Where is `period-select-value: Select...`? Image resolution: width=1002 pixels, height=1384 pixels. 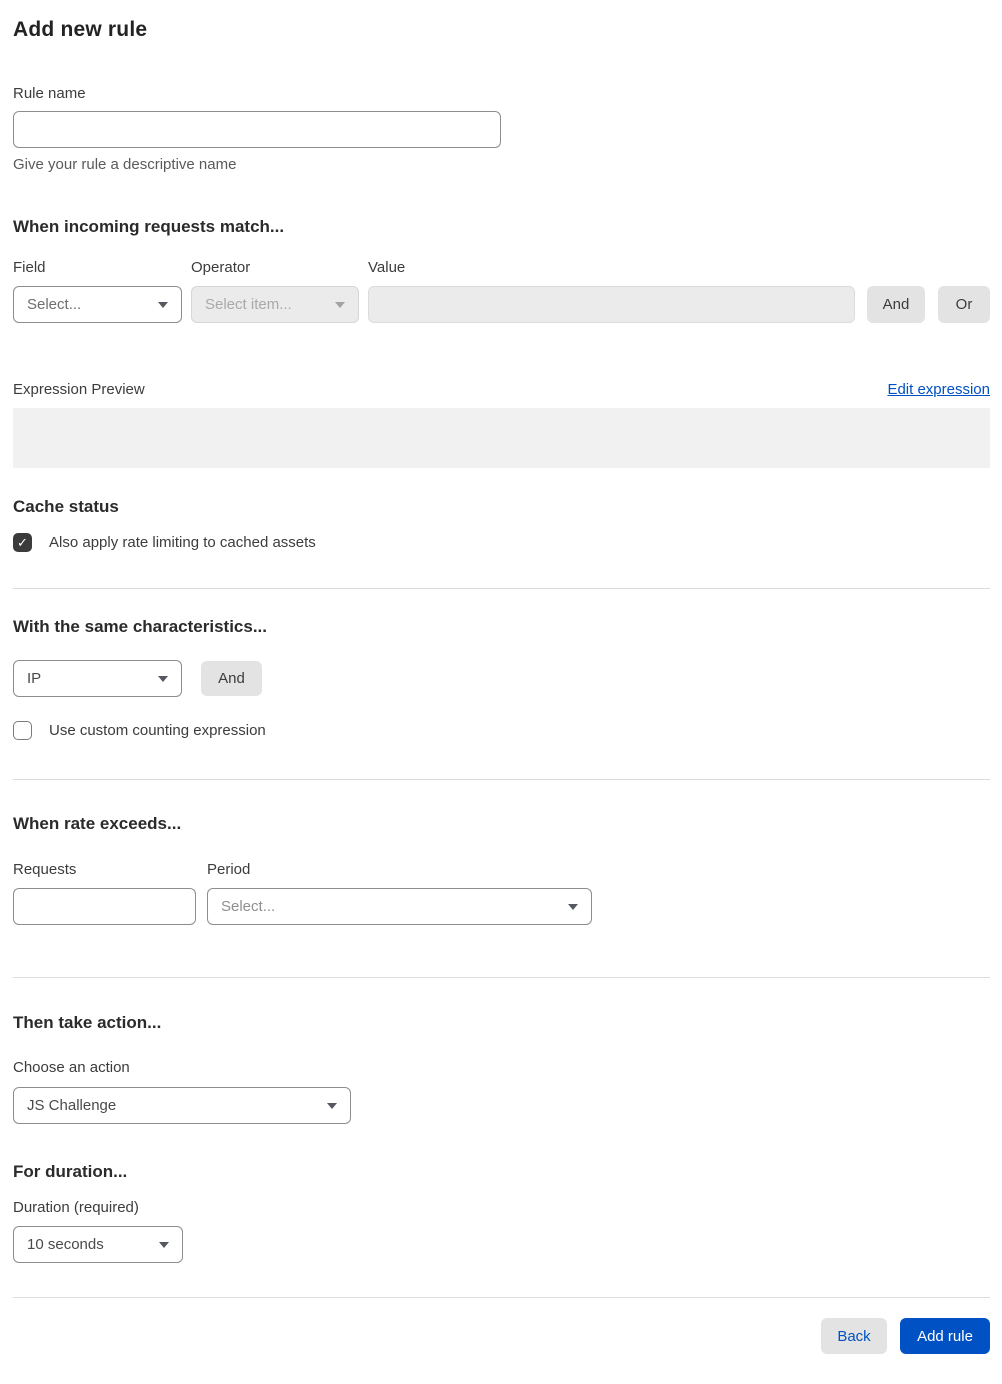 period-select-value: Select... is located at coordinates (248, 906).